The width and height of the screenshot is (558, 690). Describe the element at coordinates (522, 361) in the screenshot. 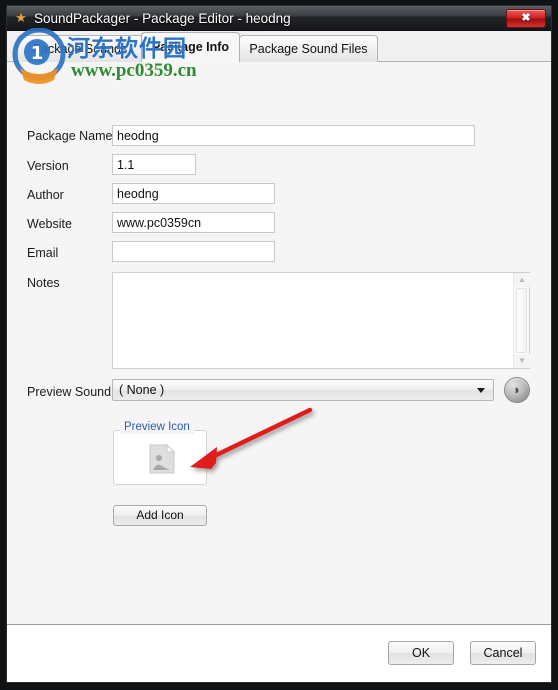

I see `scroll-down-icon: ▼` at that location.